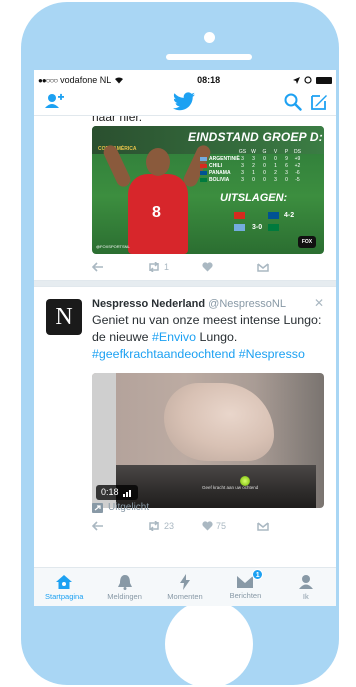 Image resolution: width=356 pixels, height=687 pixels. Describe the element at coordinates (119, 80) in the screenshot. I see `wifi-icon` at that location.